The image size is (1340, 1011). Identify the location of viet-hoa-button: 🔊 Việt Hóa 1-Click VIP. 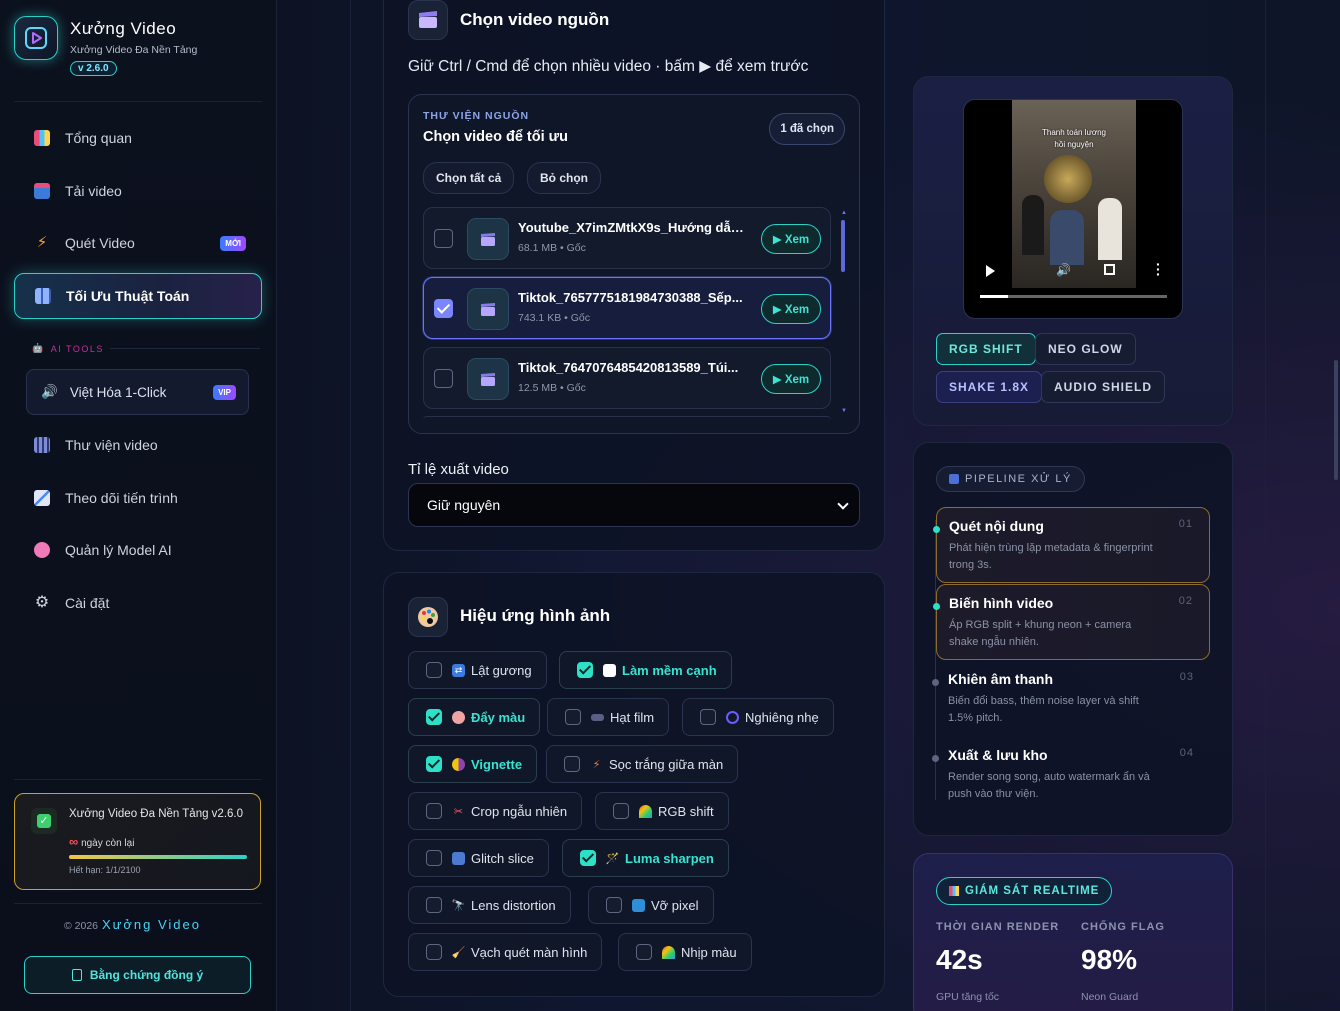
(137, 392).